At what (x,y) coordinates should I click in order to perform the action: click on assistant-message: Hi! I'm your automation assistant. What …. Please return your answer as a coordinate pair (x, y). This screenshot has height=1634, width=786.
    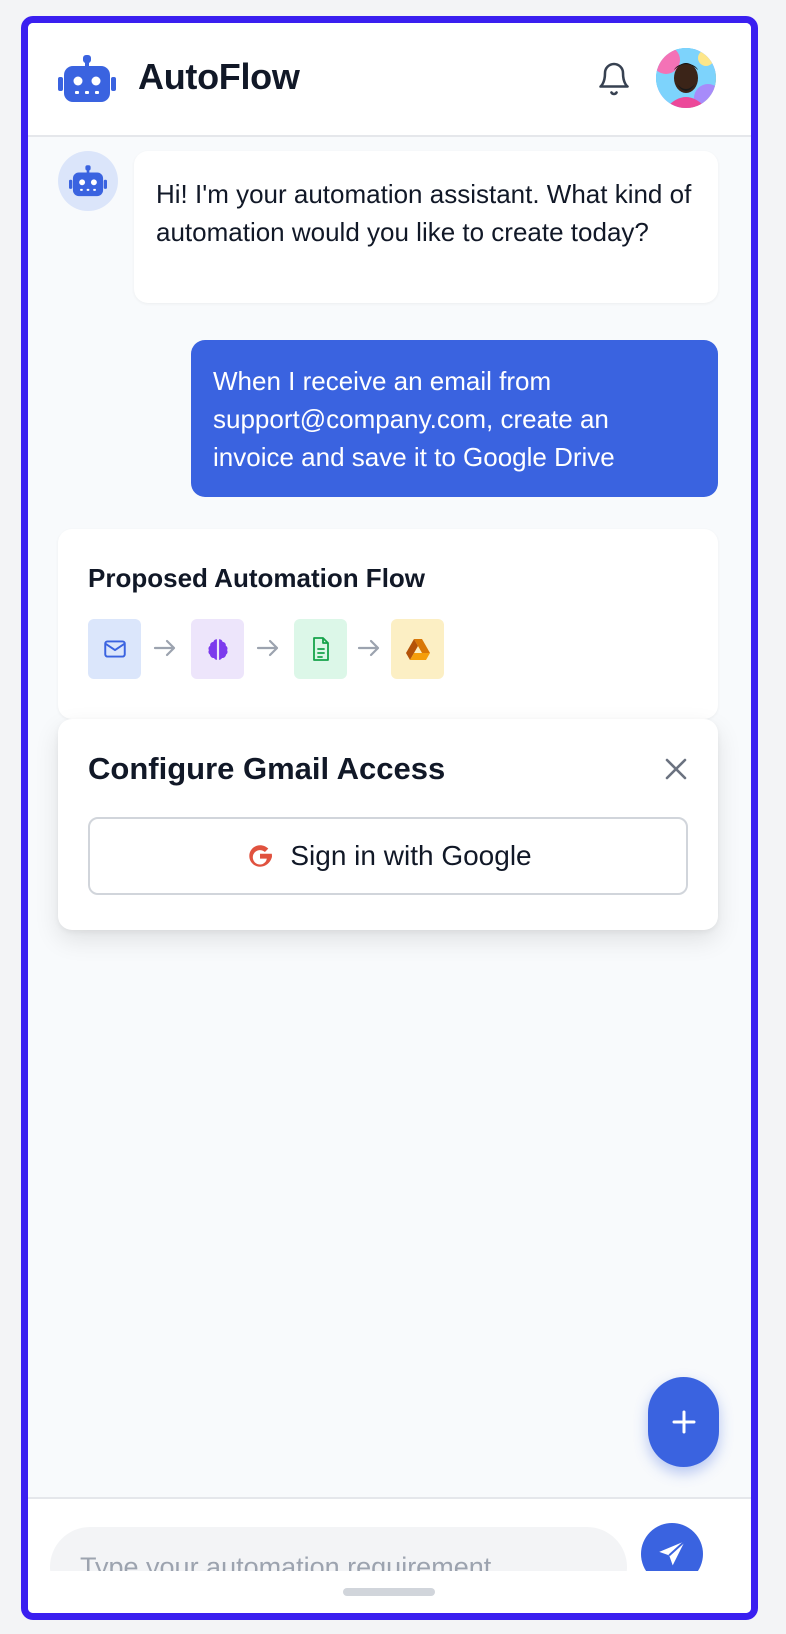
    Looking at the image, I should click on (426, 227).